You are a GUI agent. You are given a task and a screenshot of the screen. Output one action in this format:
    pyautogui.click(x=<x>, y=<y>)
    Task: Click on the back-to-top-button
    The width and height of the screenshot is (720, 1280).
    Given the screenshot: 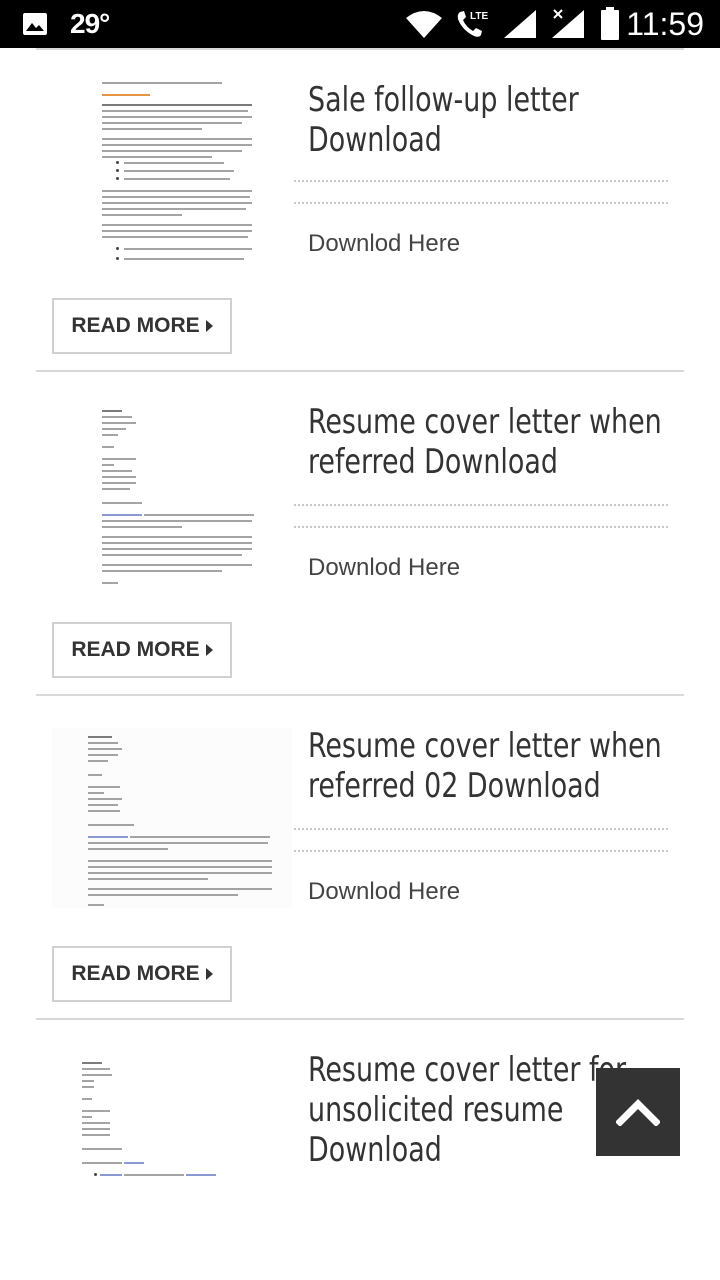 What is the action you would take?
    pyautogui.click(x=638, y=1112)
    